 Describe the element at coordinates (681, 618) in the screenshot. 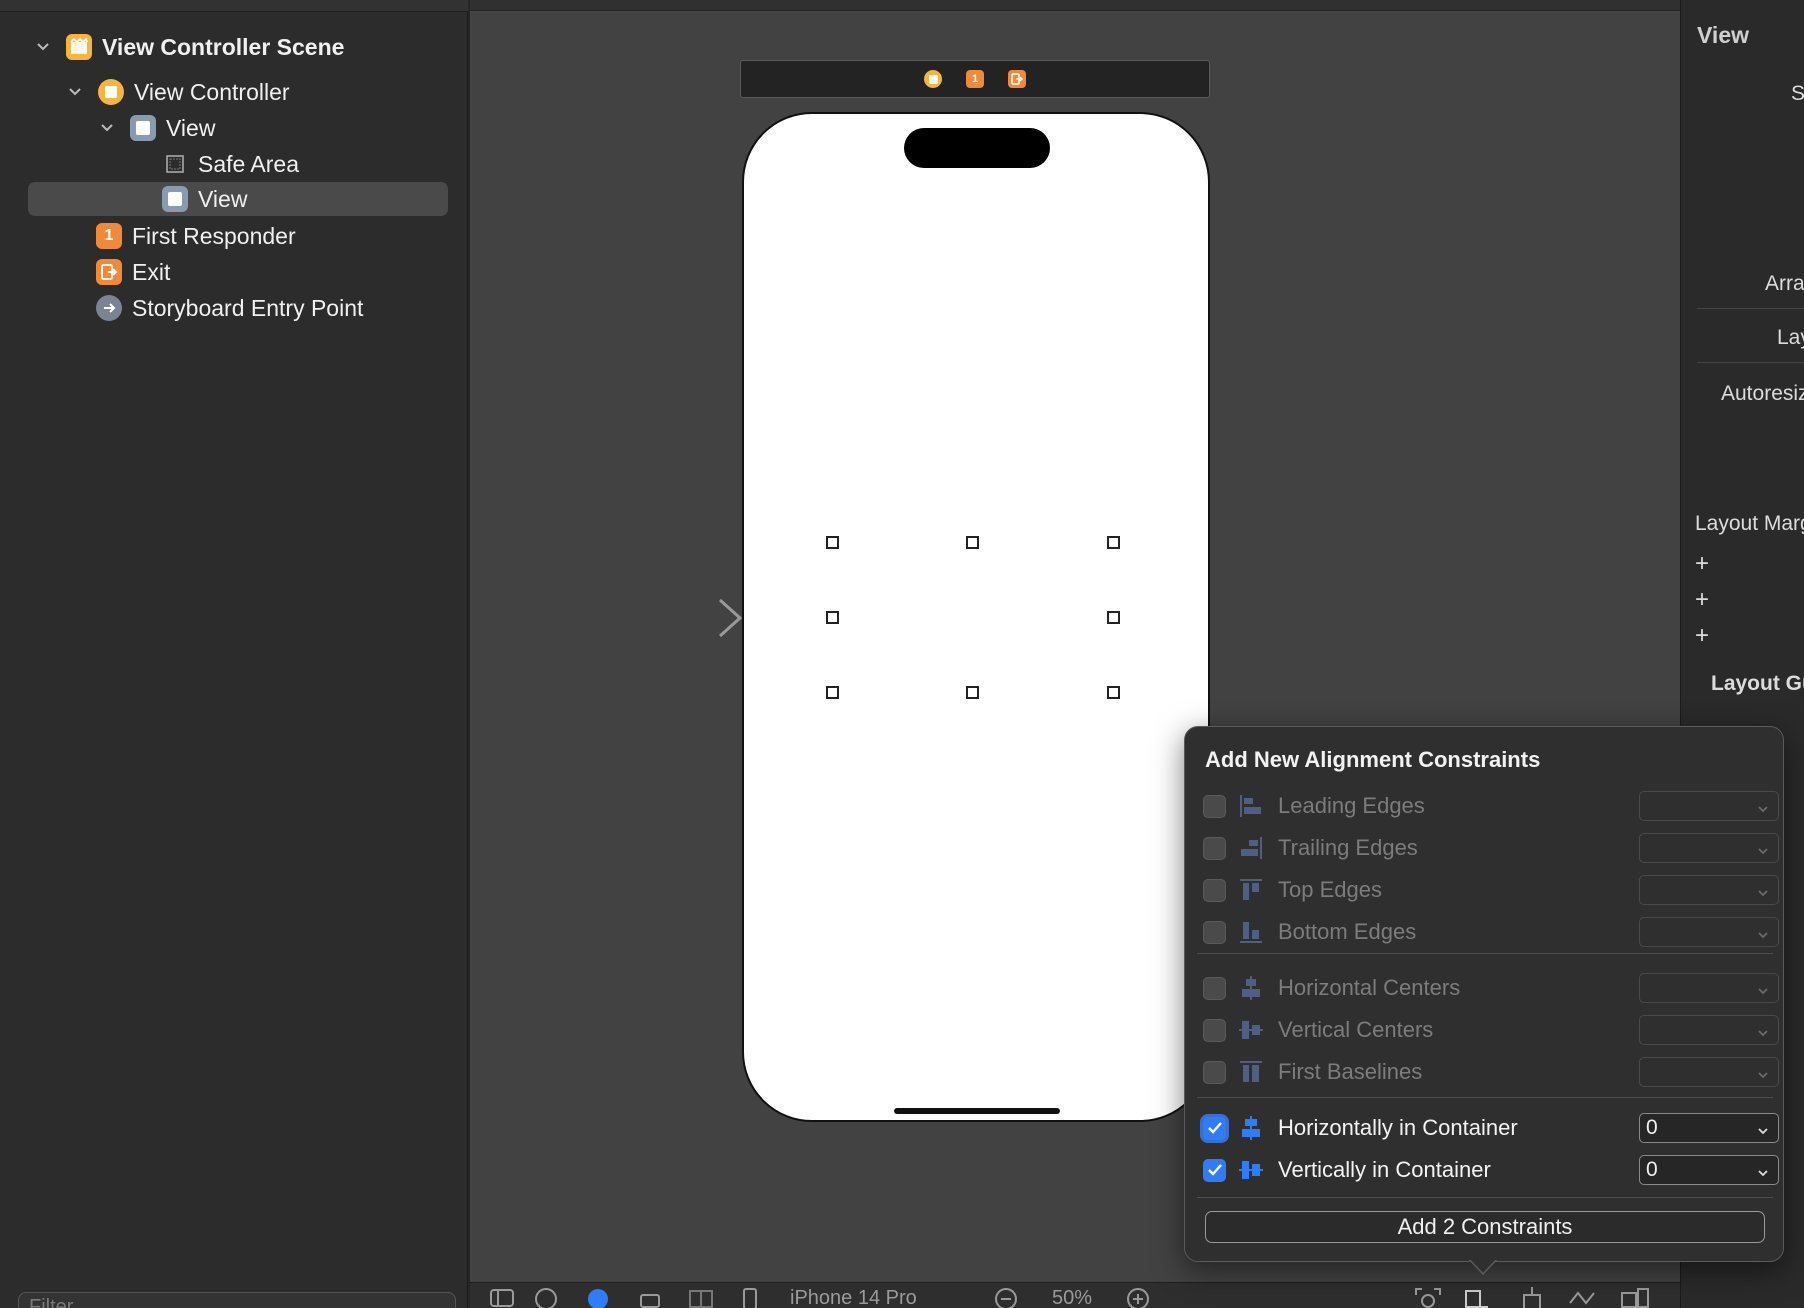

I see `entry-point-arrow` at that location.